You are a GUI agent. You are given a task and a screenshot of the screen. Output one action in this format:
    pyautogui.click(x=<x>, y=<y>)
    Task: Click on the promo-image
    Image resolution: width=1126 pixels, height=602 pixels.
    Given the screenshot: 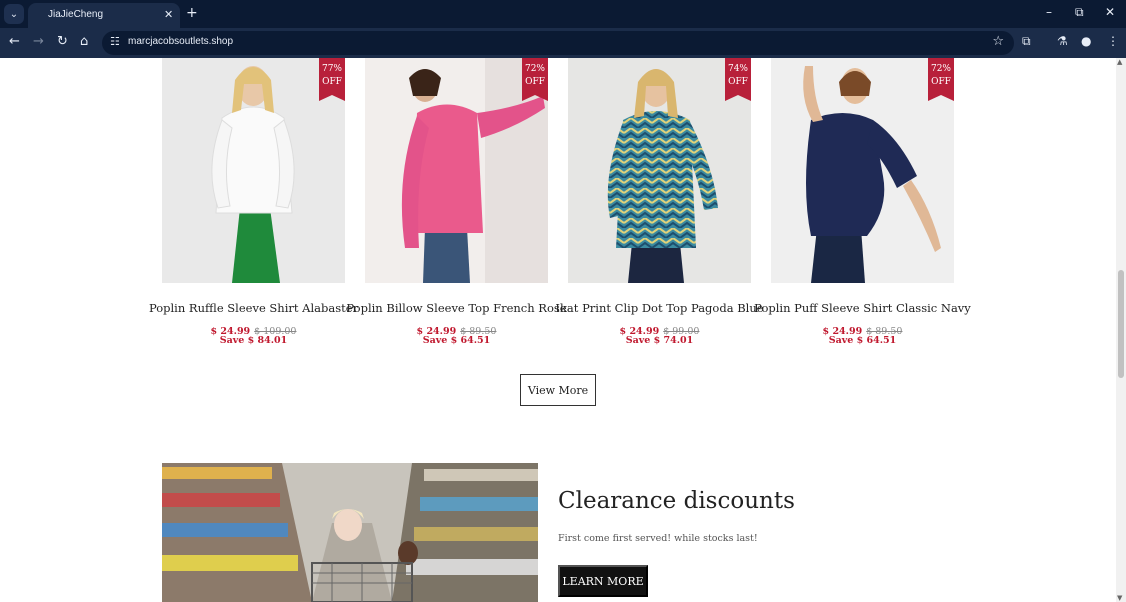 What is the action you would take?
    pyautogui.click(x=350, y=532)
    